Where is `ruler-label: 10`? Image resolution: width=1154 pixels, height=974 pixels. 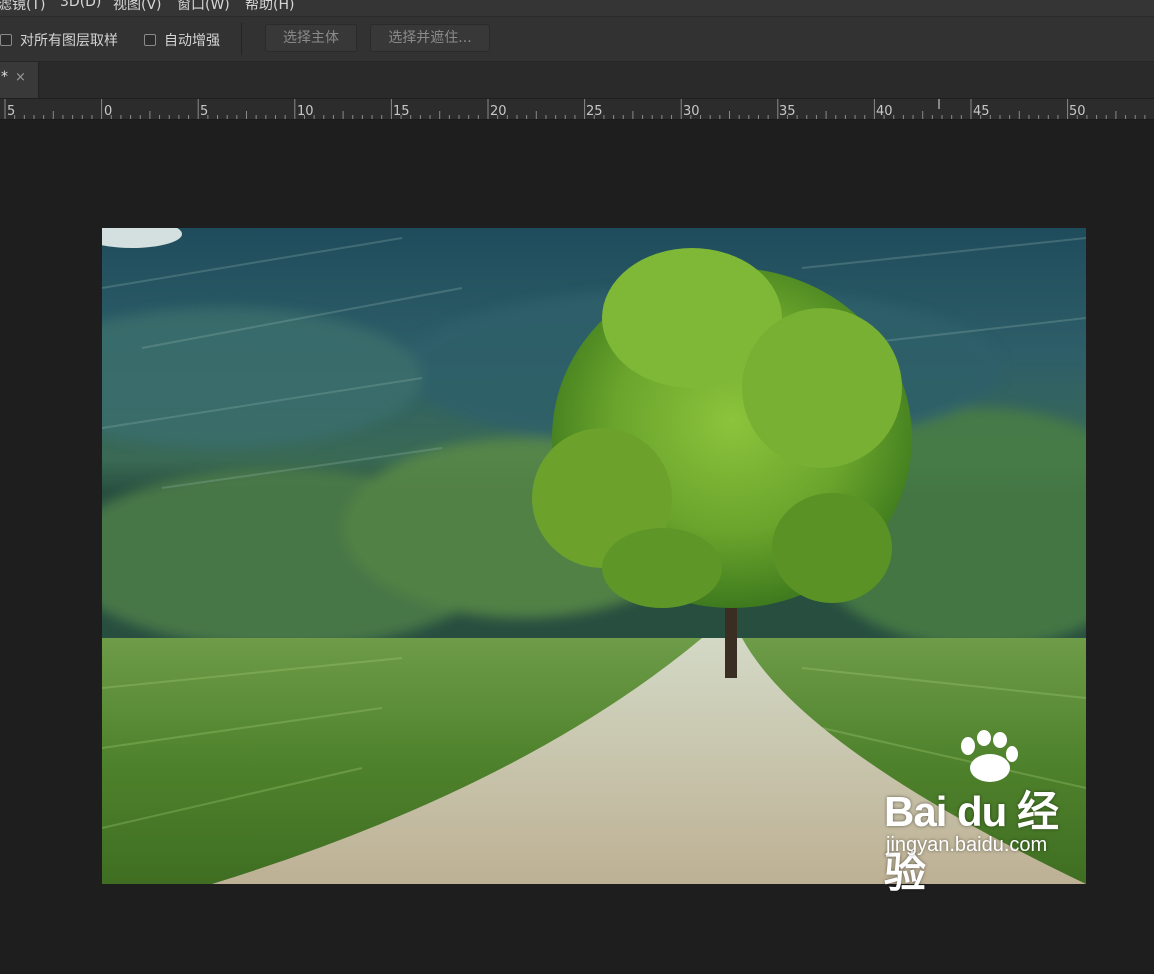 ruler-label: 10 is located at coordinates (305, 111).